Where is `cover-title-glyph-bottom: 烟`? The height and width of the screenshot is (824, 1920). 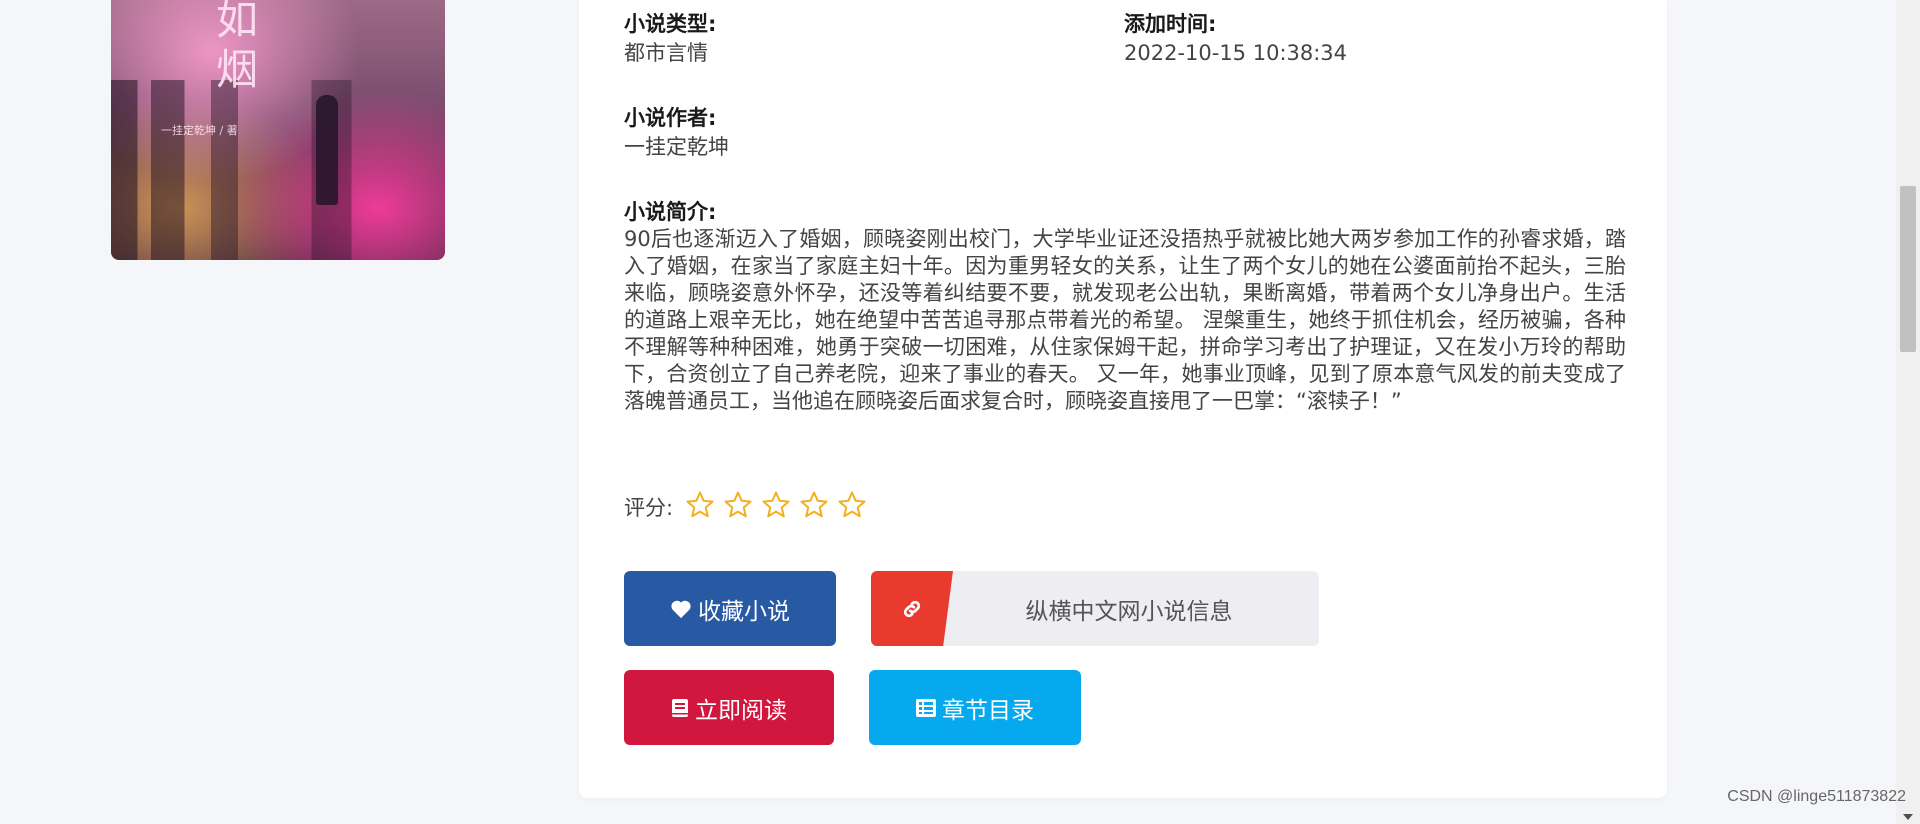
cover-title-glyph-bottom: 烟 is located at coordinates (238, 69).